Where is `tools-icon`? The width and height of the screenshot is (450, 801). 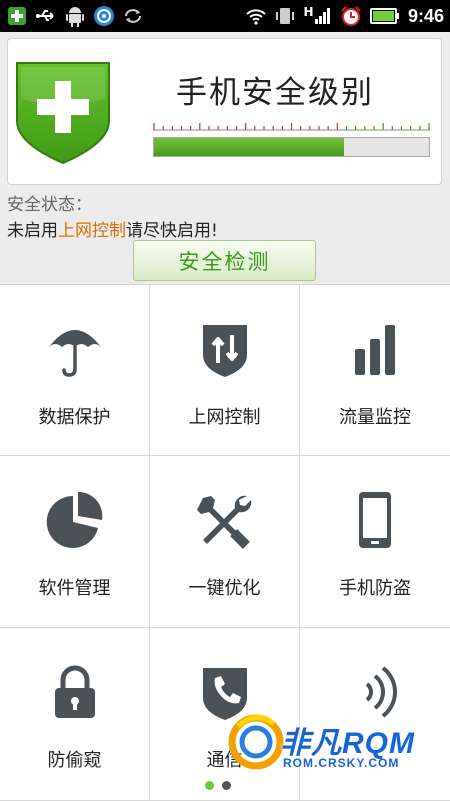 tools-icon is located at coordinates (225, 520).